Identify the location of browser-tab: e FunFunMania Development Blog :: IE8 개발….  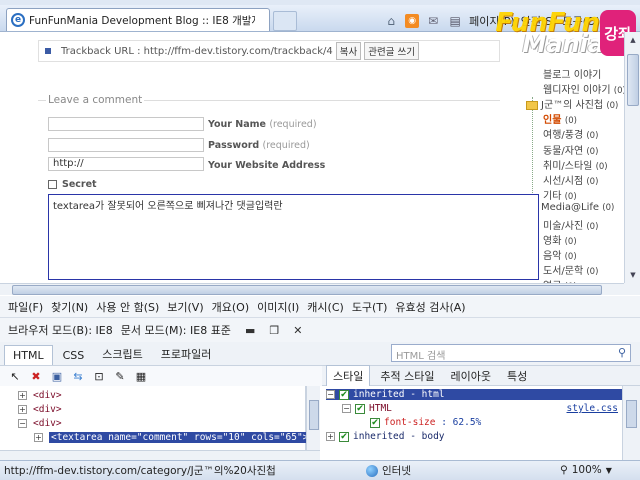
(138, 19).